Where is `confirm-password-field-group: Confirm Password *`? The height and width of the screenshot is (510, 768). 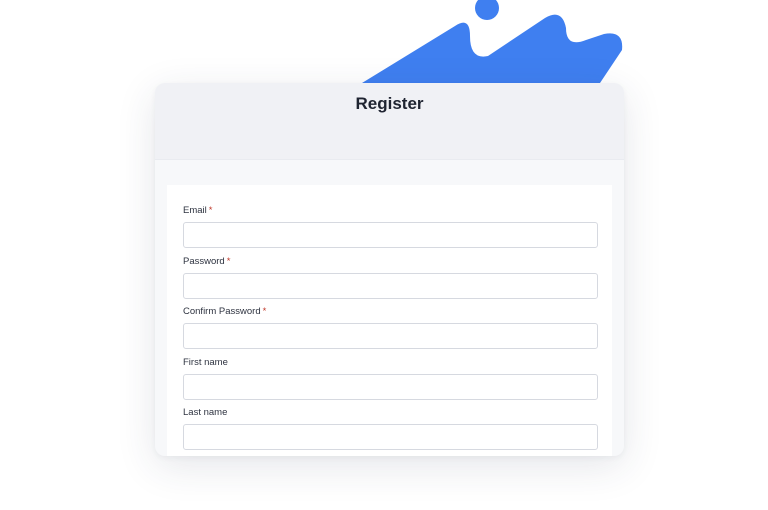
confirm-password-field-group: Confirm Password * is located at coordinates (390, 327).